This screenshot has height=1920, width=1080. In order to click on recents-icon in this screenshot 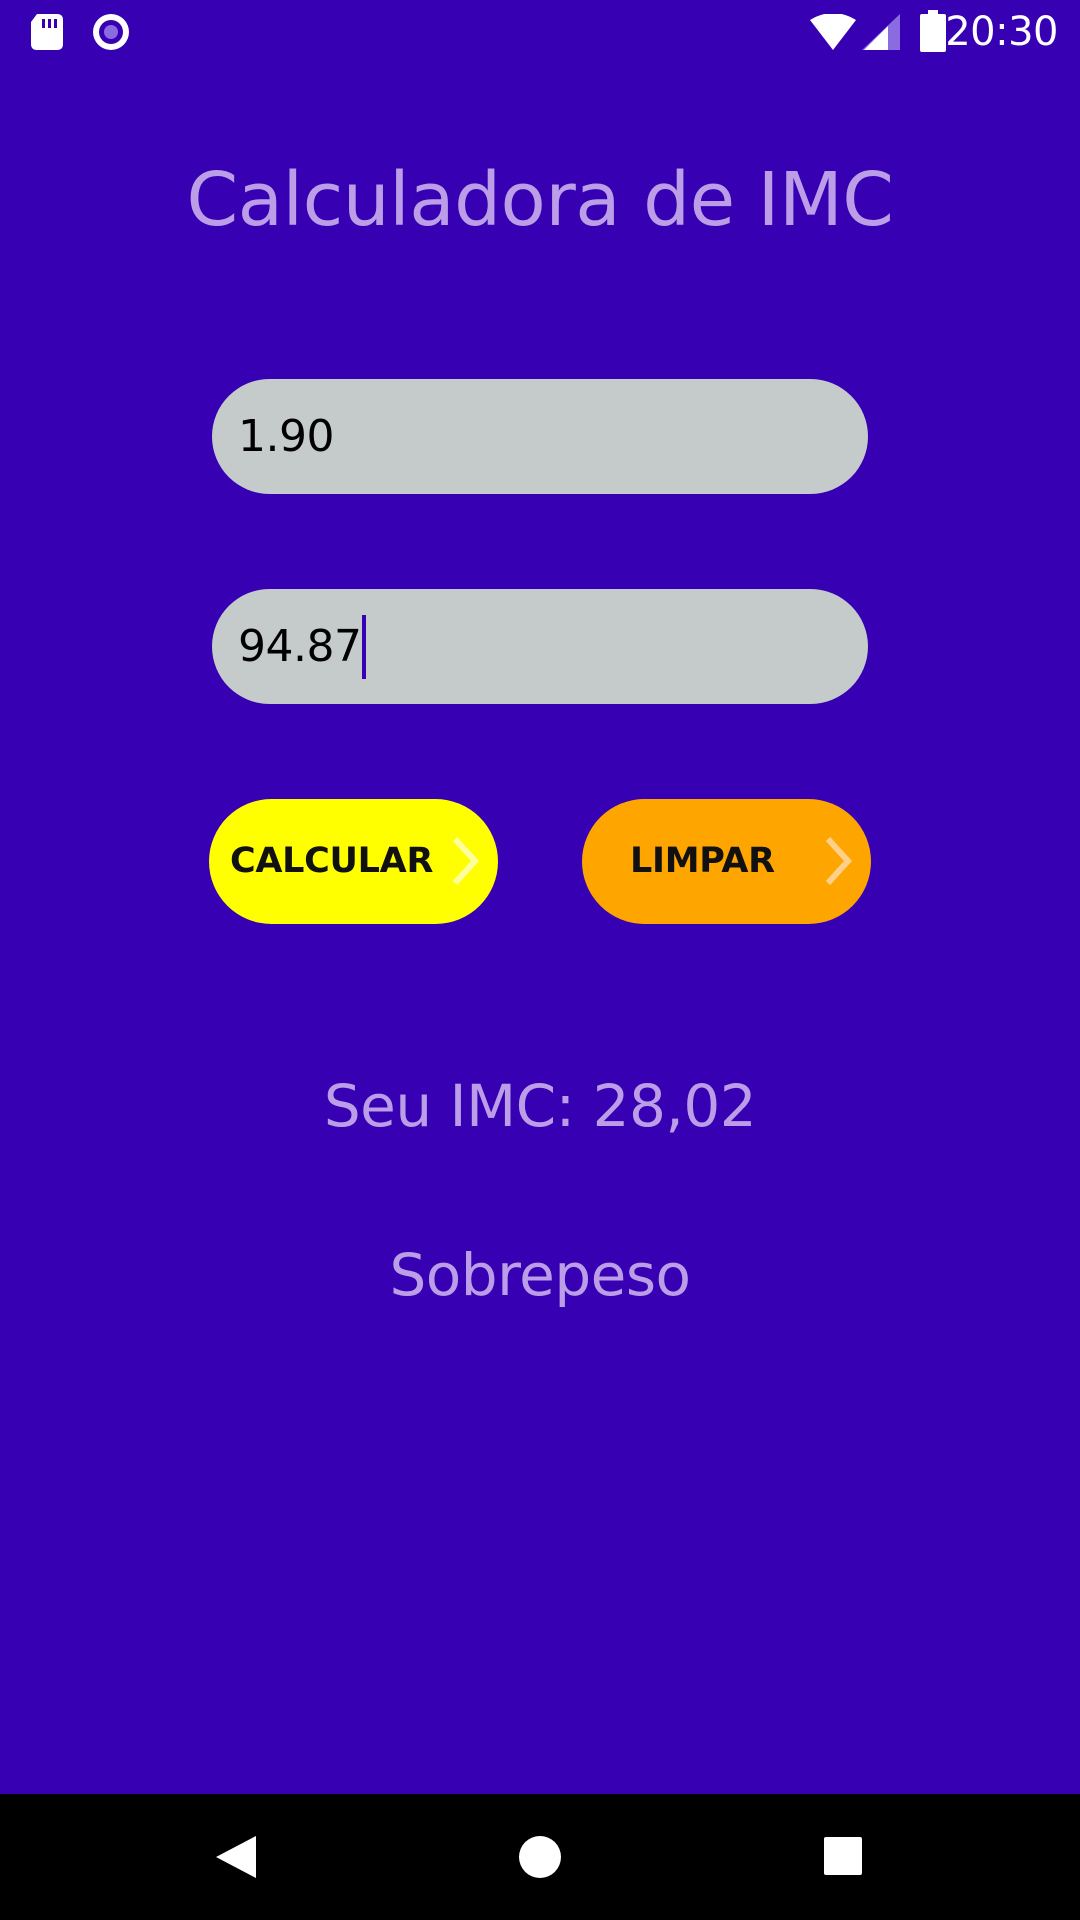, I will do `click(843, 1856)`.